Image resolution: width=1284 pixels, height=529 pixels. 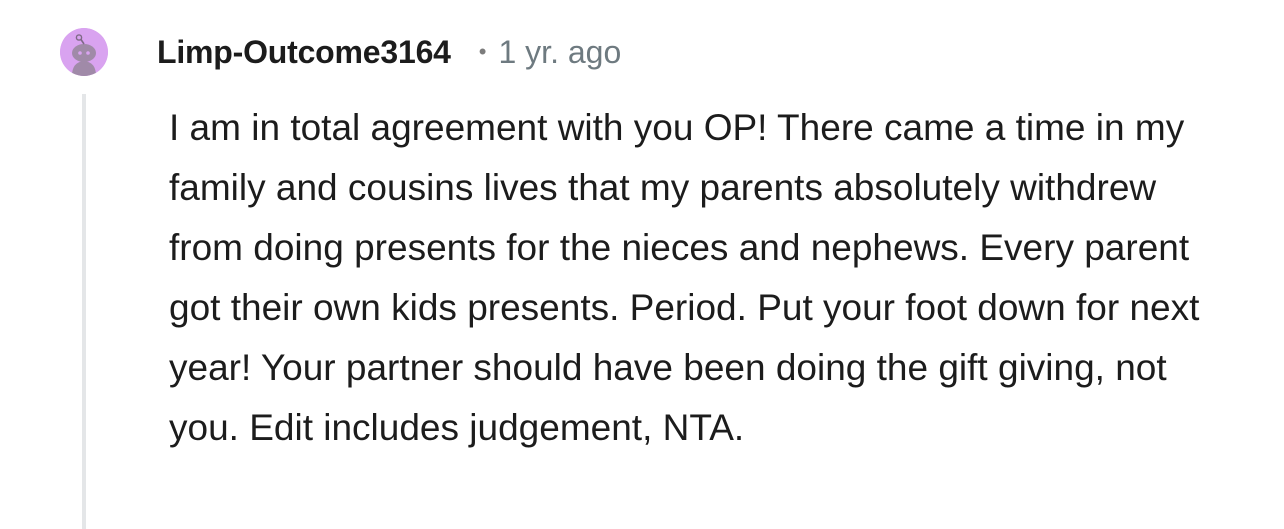 I want to click on author-name: Limp-Outcome3164, so click(x=304, y=52).